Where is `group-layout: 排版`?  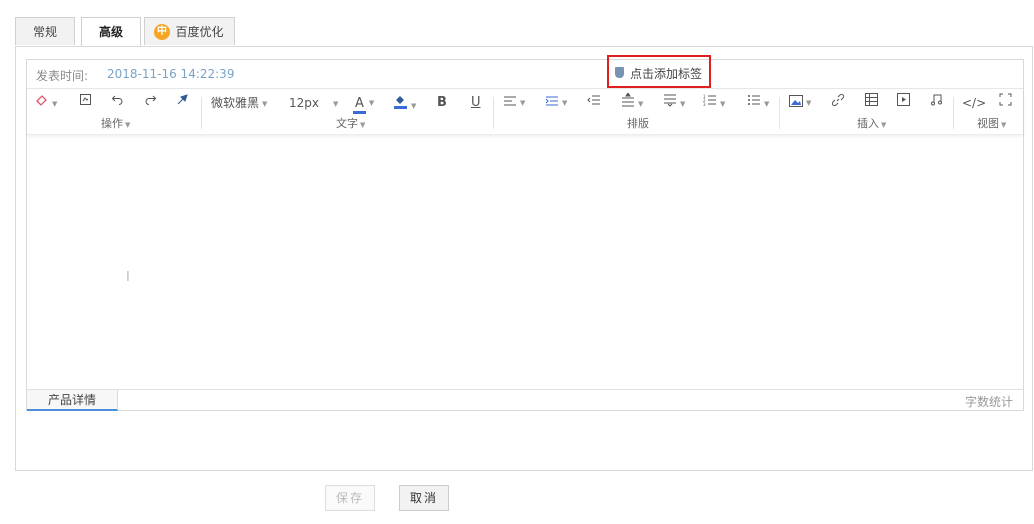 group-layout: 排版 is located at coordinates (638, 123).